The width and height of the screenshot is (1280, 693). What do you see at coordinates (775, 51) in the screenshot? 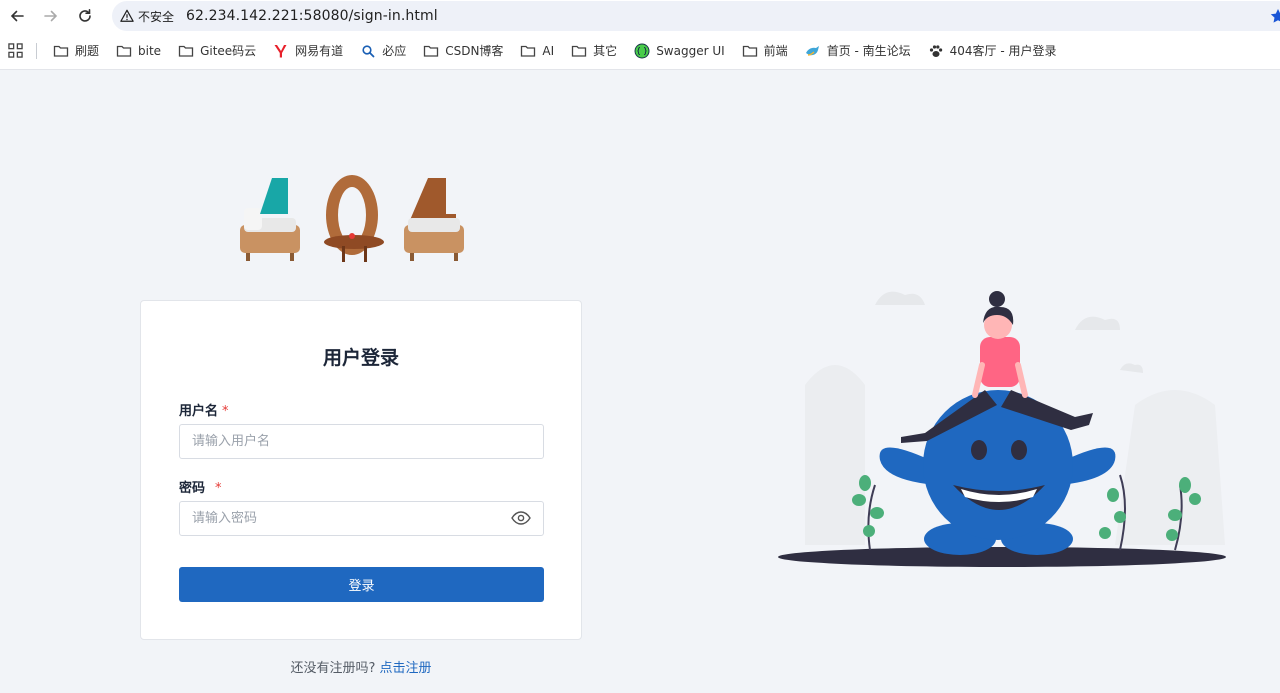
I see `bookmark-label: 前端` at bounding box center [775, 51].